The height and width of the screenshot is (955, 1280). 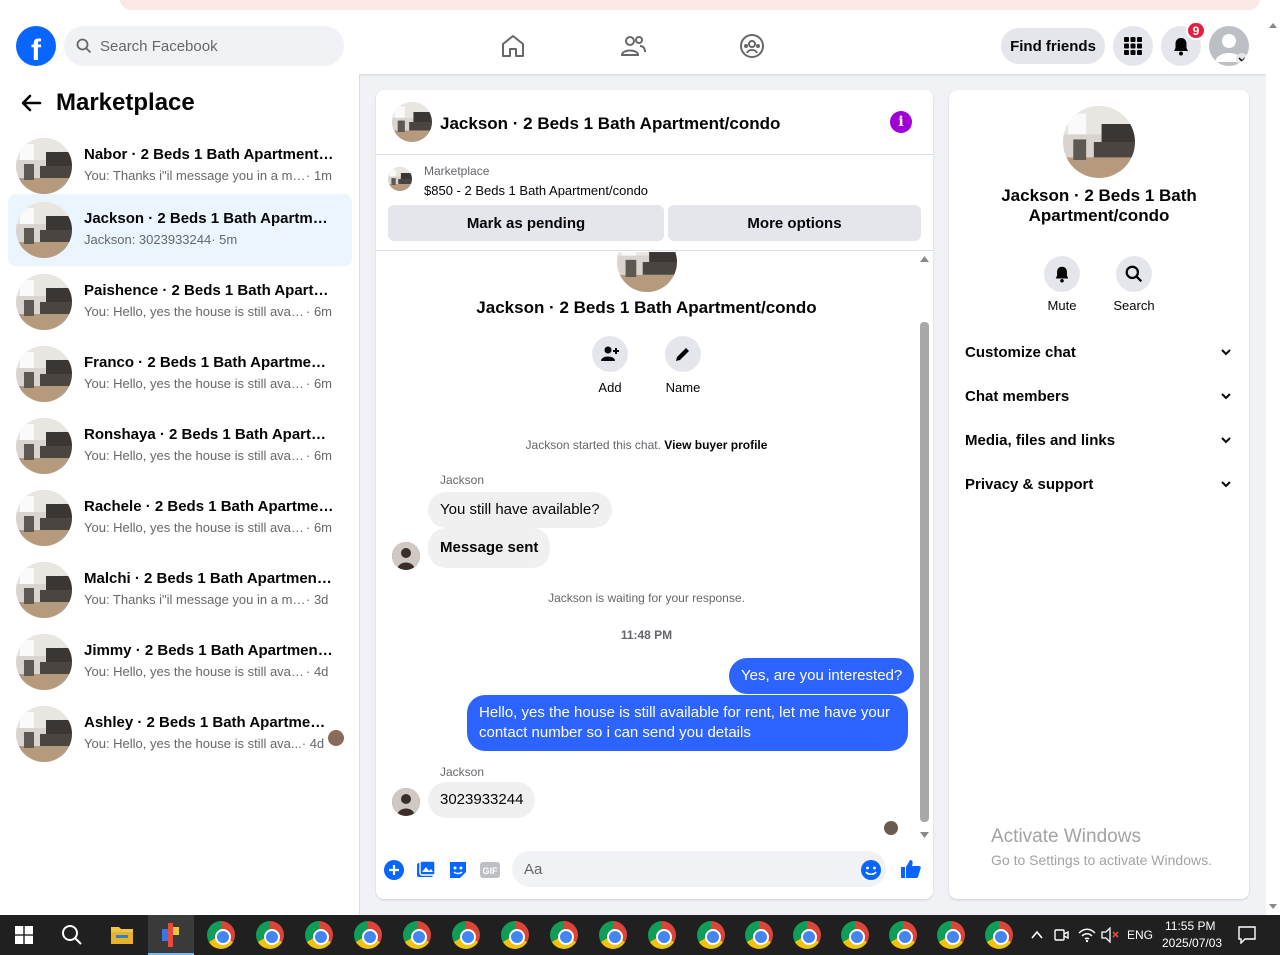 I want to click on chat-members-section: Chat members, so click(x=1099, y=396).